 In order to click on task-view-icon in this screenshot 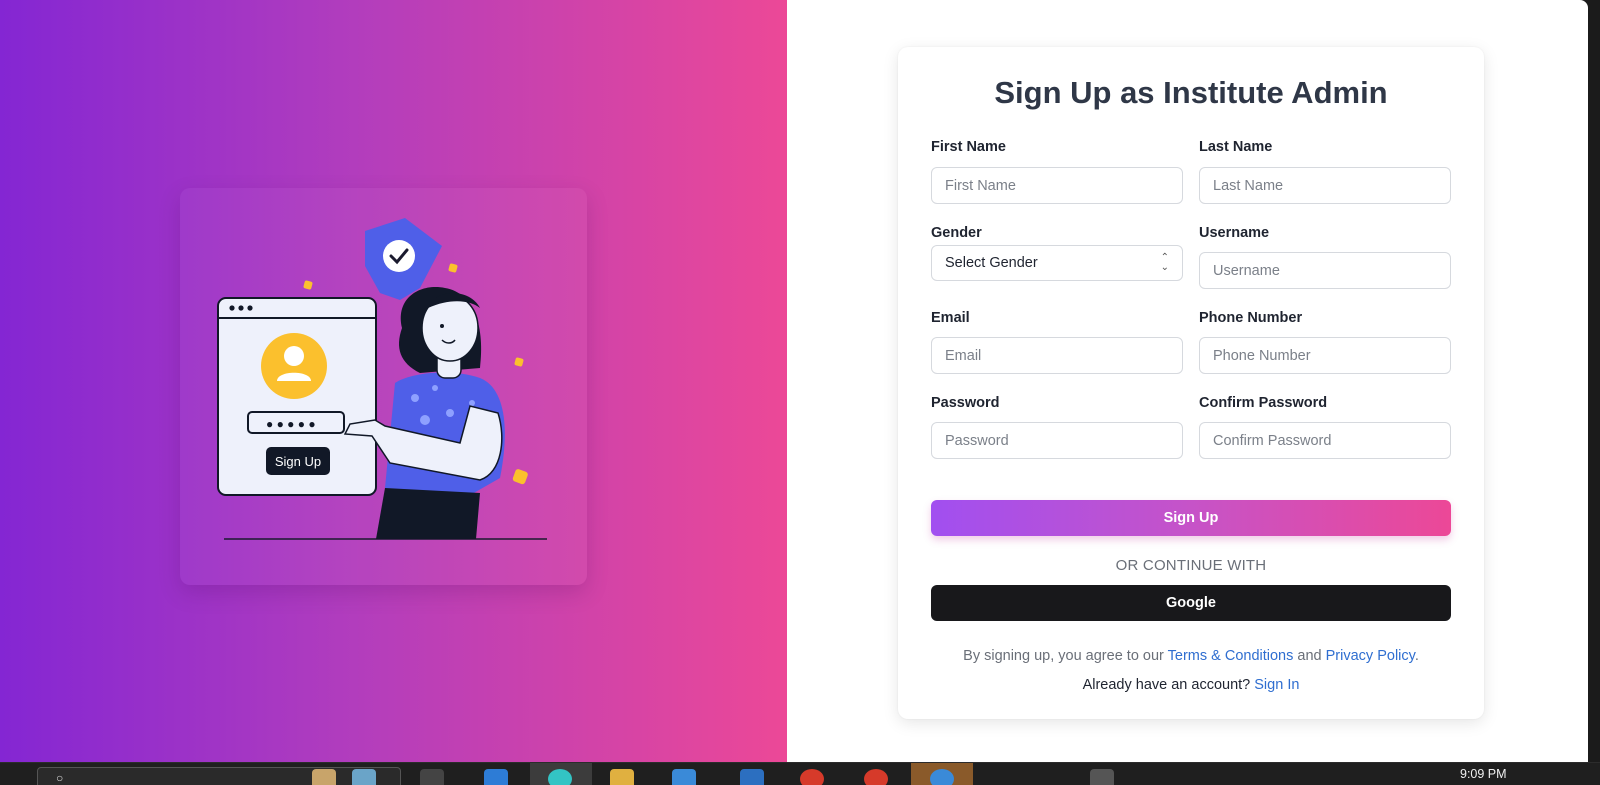, I will do `click(432, 777)`.